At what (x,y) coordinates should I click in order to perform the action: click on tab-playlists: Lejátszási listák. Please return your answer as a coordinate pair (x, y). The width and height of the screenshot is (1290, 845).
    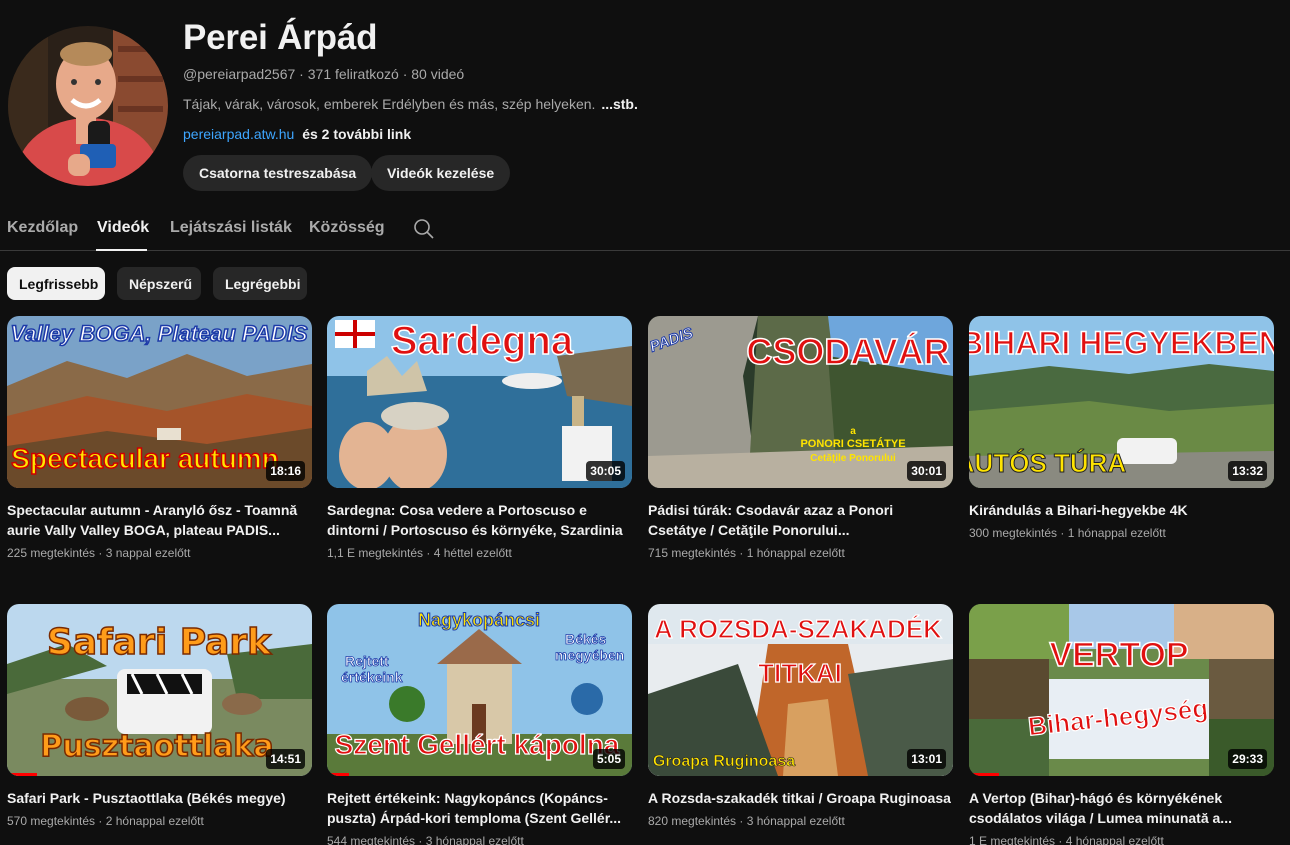
    Looking at the image, I should click on (231, 228).